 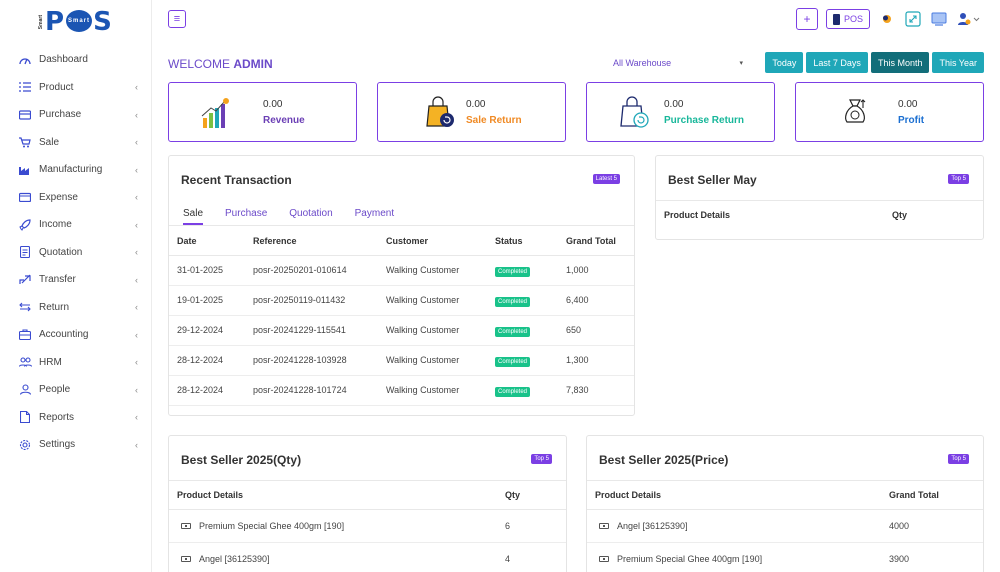 I want to click on panel-title: Recent Transaction, so click(x=236, y=180).